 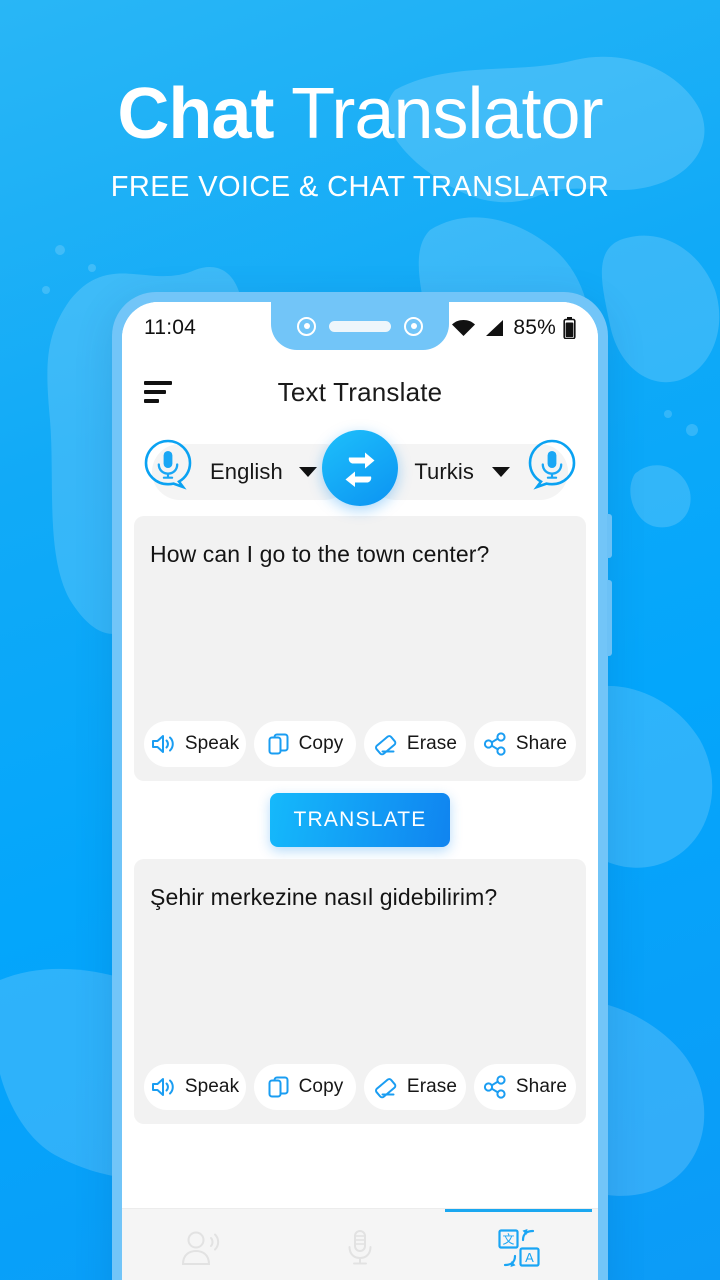 I want to click on target-speak-button: Speak, so click(x=195, y=1087).